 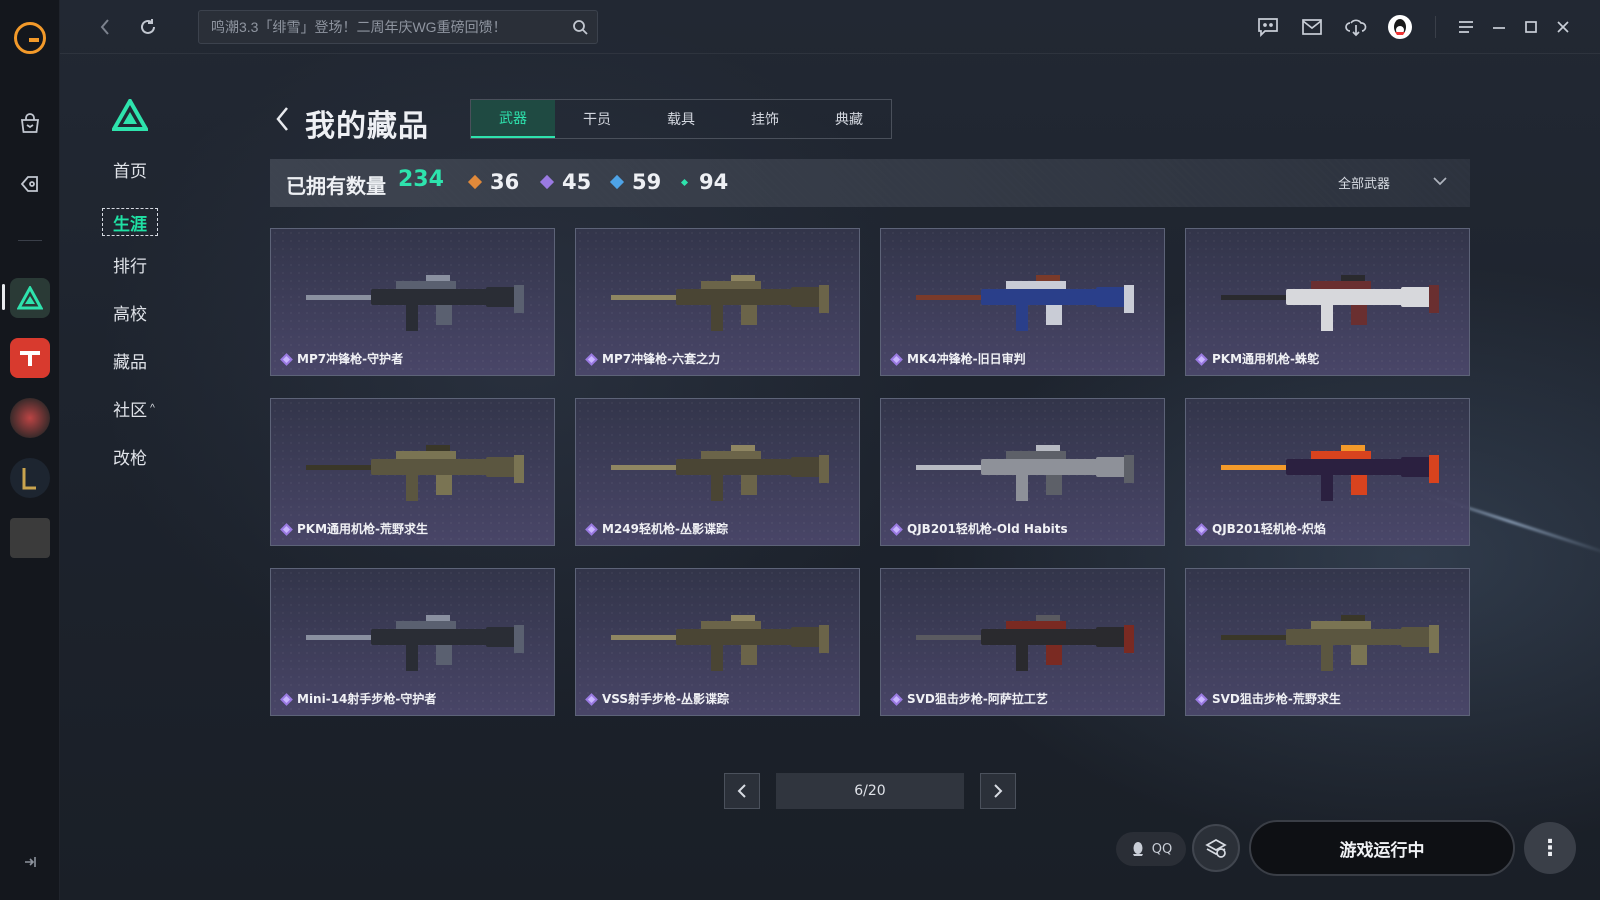 I want to click on chat-icon, so click(x=1268, y=27).